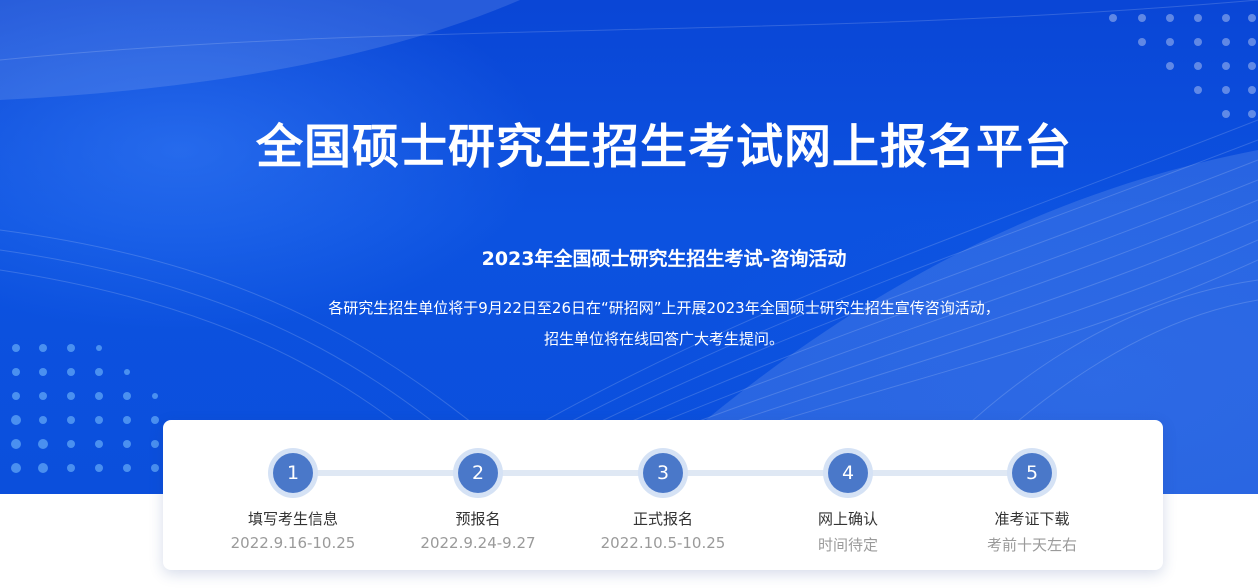 The width and height of the screenshot is (1258, 588). Describe the element at coordinates (847, 519) in the screenshot. I see `step-4-label: 网上确认` at that location.